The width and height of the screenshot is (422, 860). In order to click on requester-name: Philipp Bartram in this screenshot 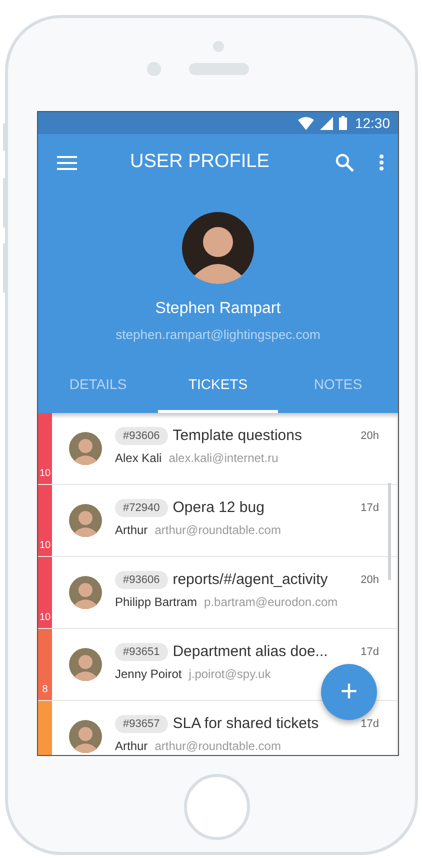, I will do `click(156, 602)`.